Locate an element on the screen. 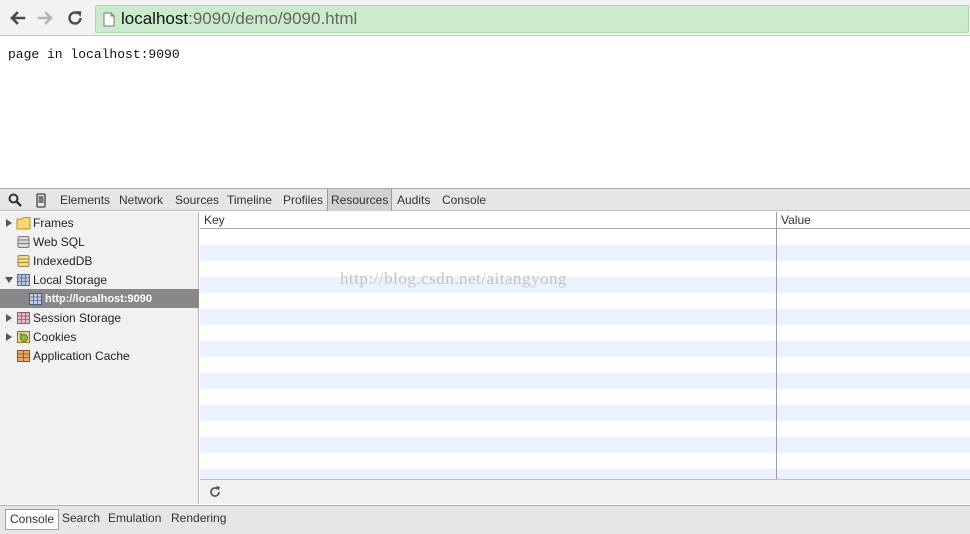  folder-icon is located at coordinates (23, 222).